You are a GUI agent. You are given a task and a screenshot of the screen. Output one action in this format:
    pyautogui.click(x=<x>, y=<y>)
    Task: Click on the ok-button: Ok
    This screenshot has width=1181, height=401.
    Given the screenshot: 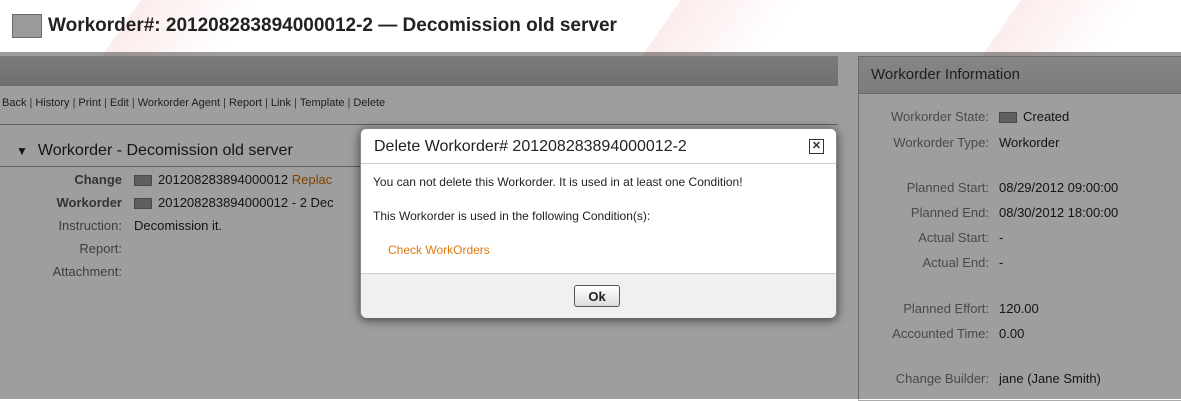 What is the action you would take?
    pyautogui.click(x=597, y=296)
    